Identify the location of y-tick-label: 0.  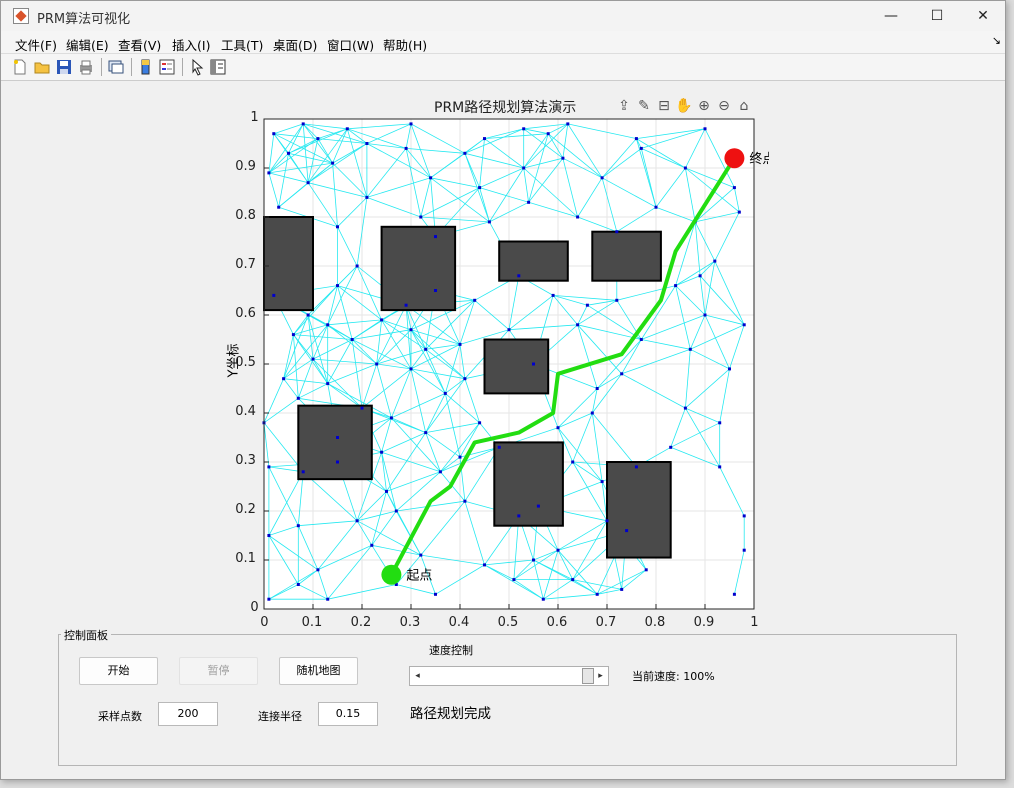
(254, 607).